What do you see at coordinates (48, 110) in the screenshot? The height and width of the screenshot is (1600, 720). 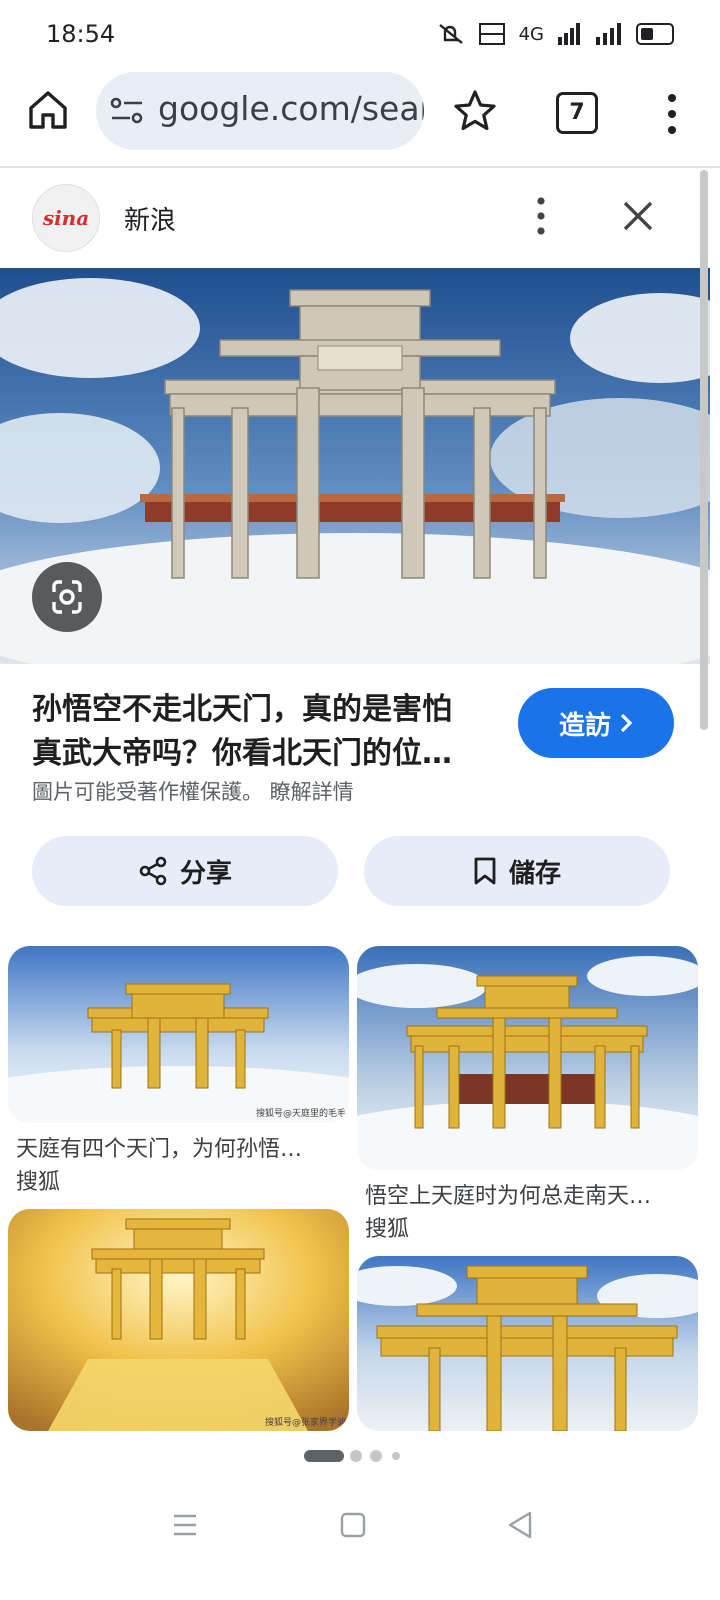 I see `home-icon` at bounding box center [48, 110].